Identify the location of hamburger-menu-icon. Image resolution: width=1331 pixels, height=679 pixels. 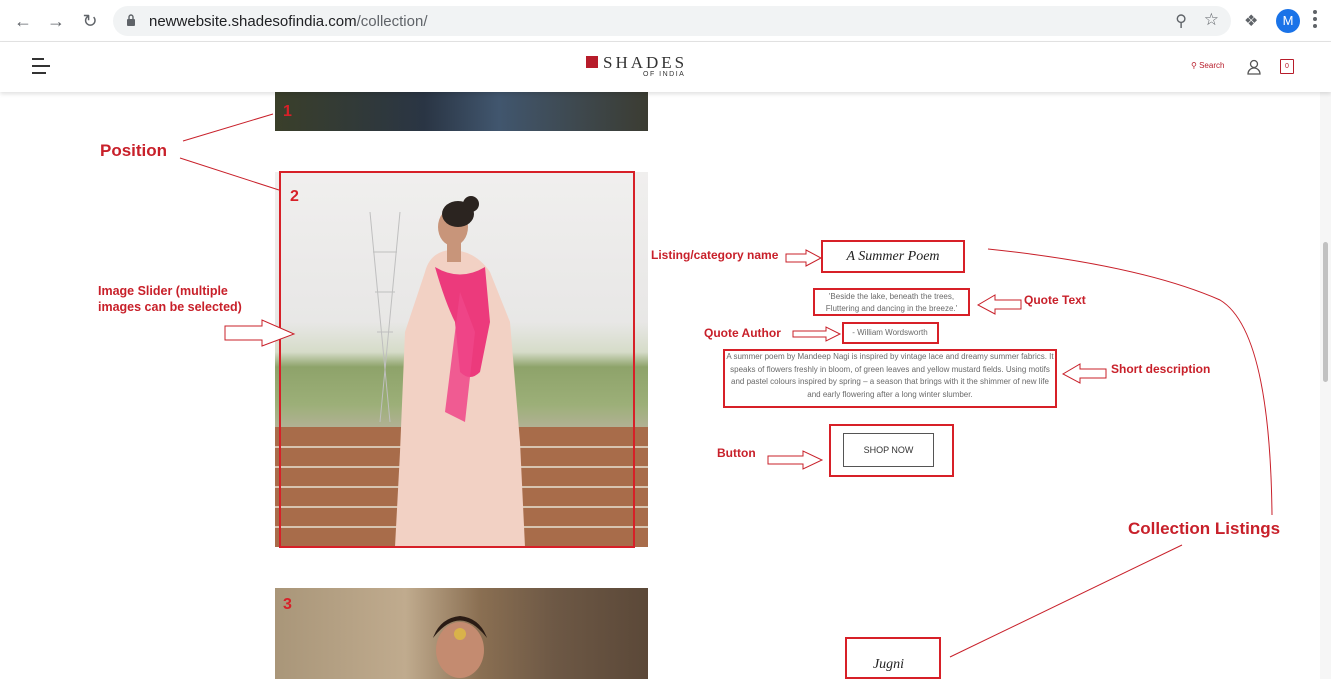
(41, 67).